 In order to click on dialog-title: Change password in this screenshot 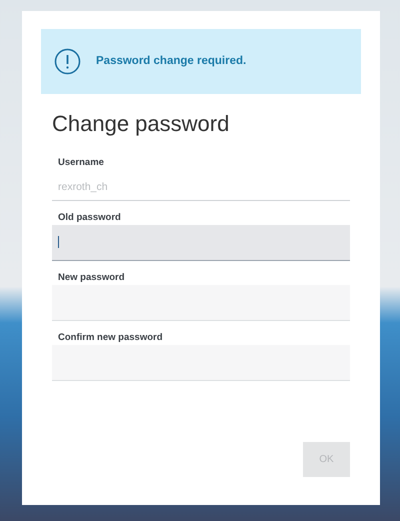, I will do `click(141, 124)`.